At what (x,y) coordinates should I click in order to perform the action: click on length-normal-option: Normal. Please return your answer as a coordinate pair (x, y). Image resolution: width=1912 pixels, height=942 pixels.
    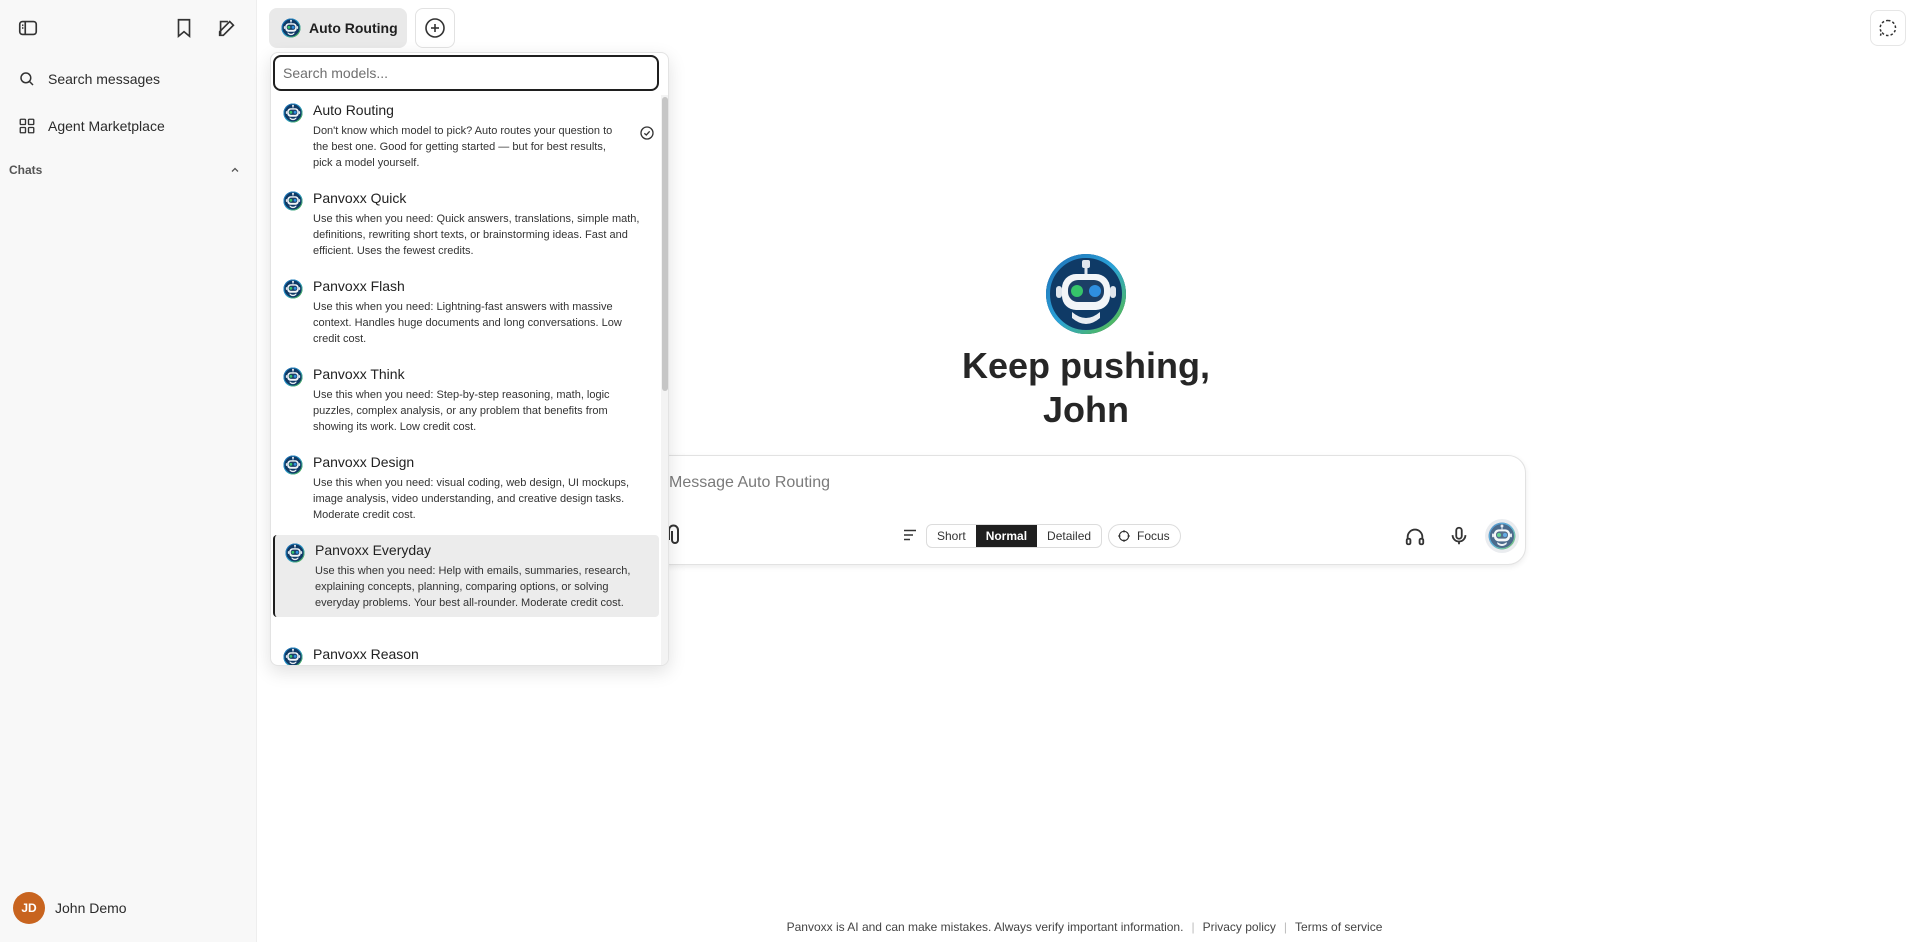
    Looking at the image, I should click on (1006, 536).